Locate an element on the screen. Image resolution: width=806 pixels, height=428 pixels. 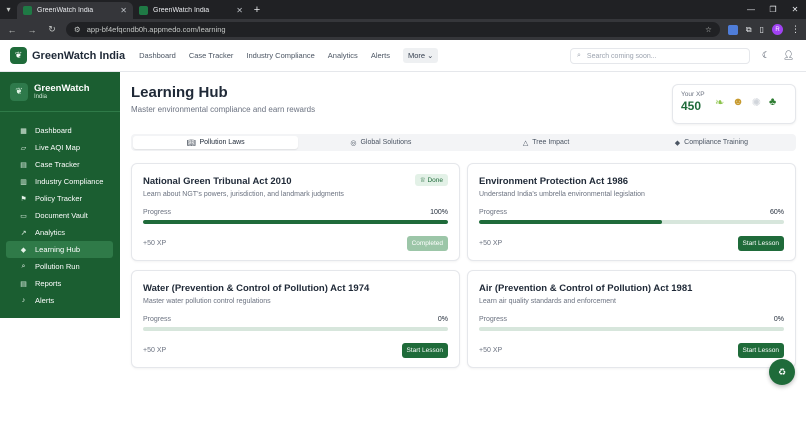
sidebar-subtitle: India is located at coordinates (41, 96).